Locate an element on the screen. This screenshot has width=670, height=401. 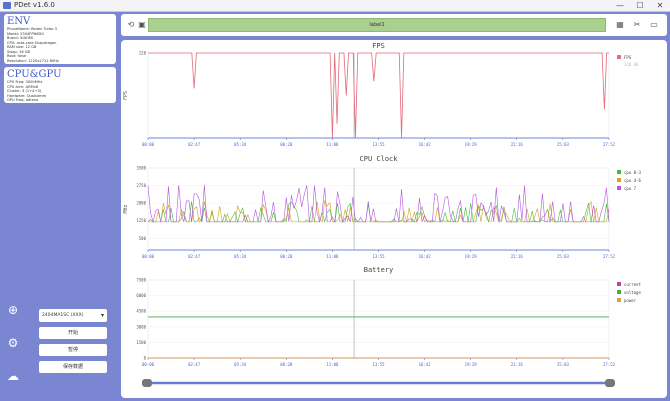
save-data-button: 保存数据 is located at coordinates (73, 367).